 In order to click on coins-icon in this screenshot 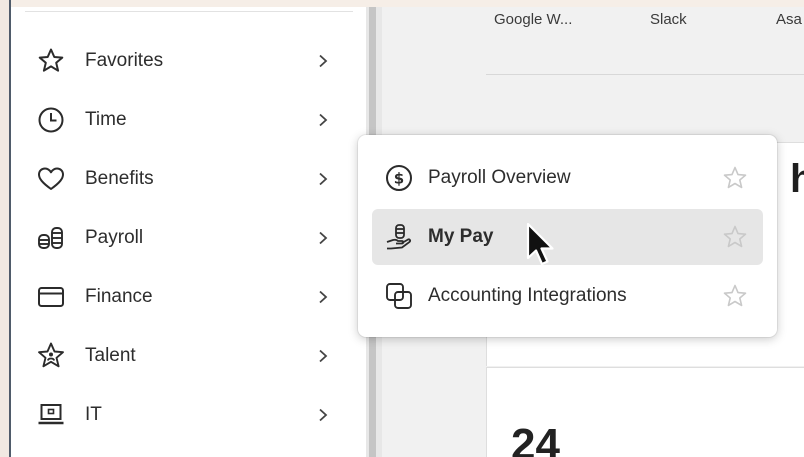, I will do `click(51, 238)`.